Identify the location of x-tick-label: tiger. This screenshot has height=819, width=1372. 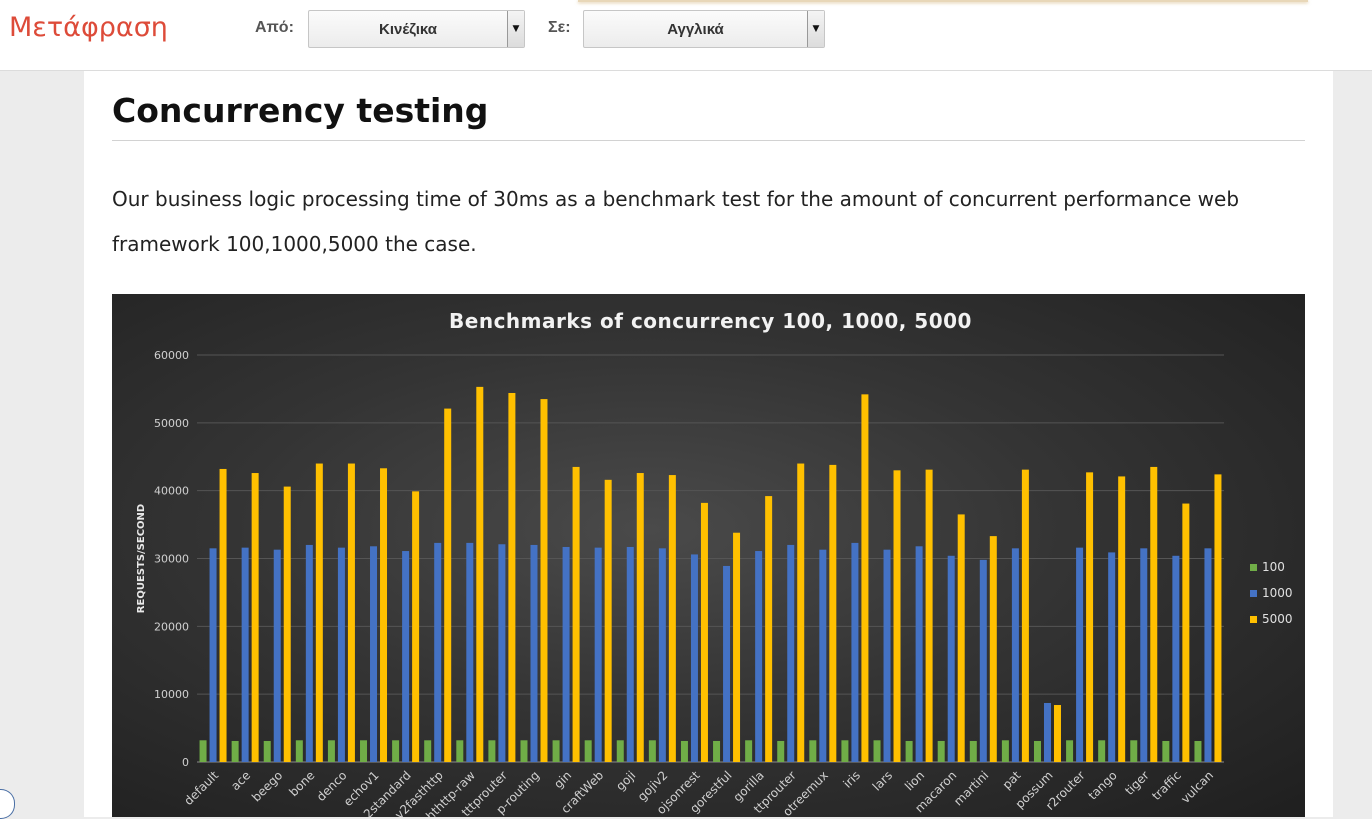
(1137, 783).